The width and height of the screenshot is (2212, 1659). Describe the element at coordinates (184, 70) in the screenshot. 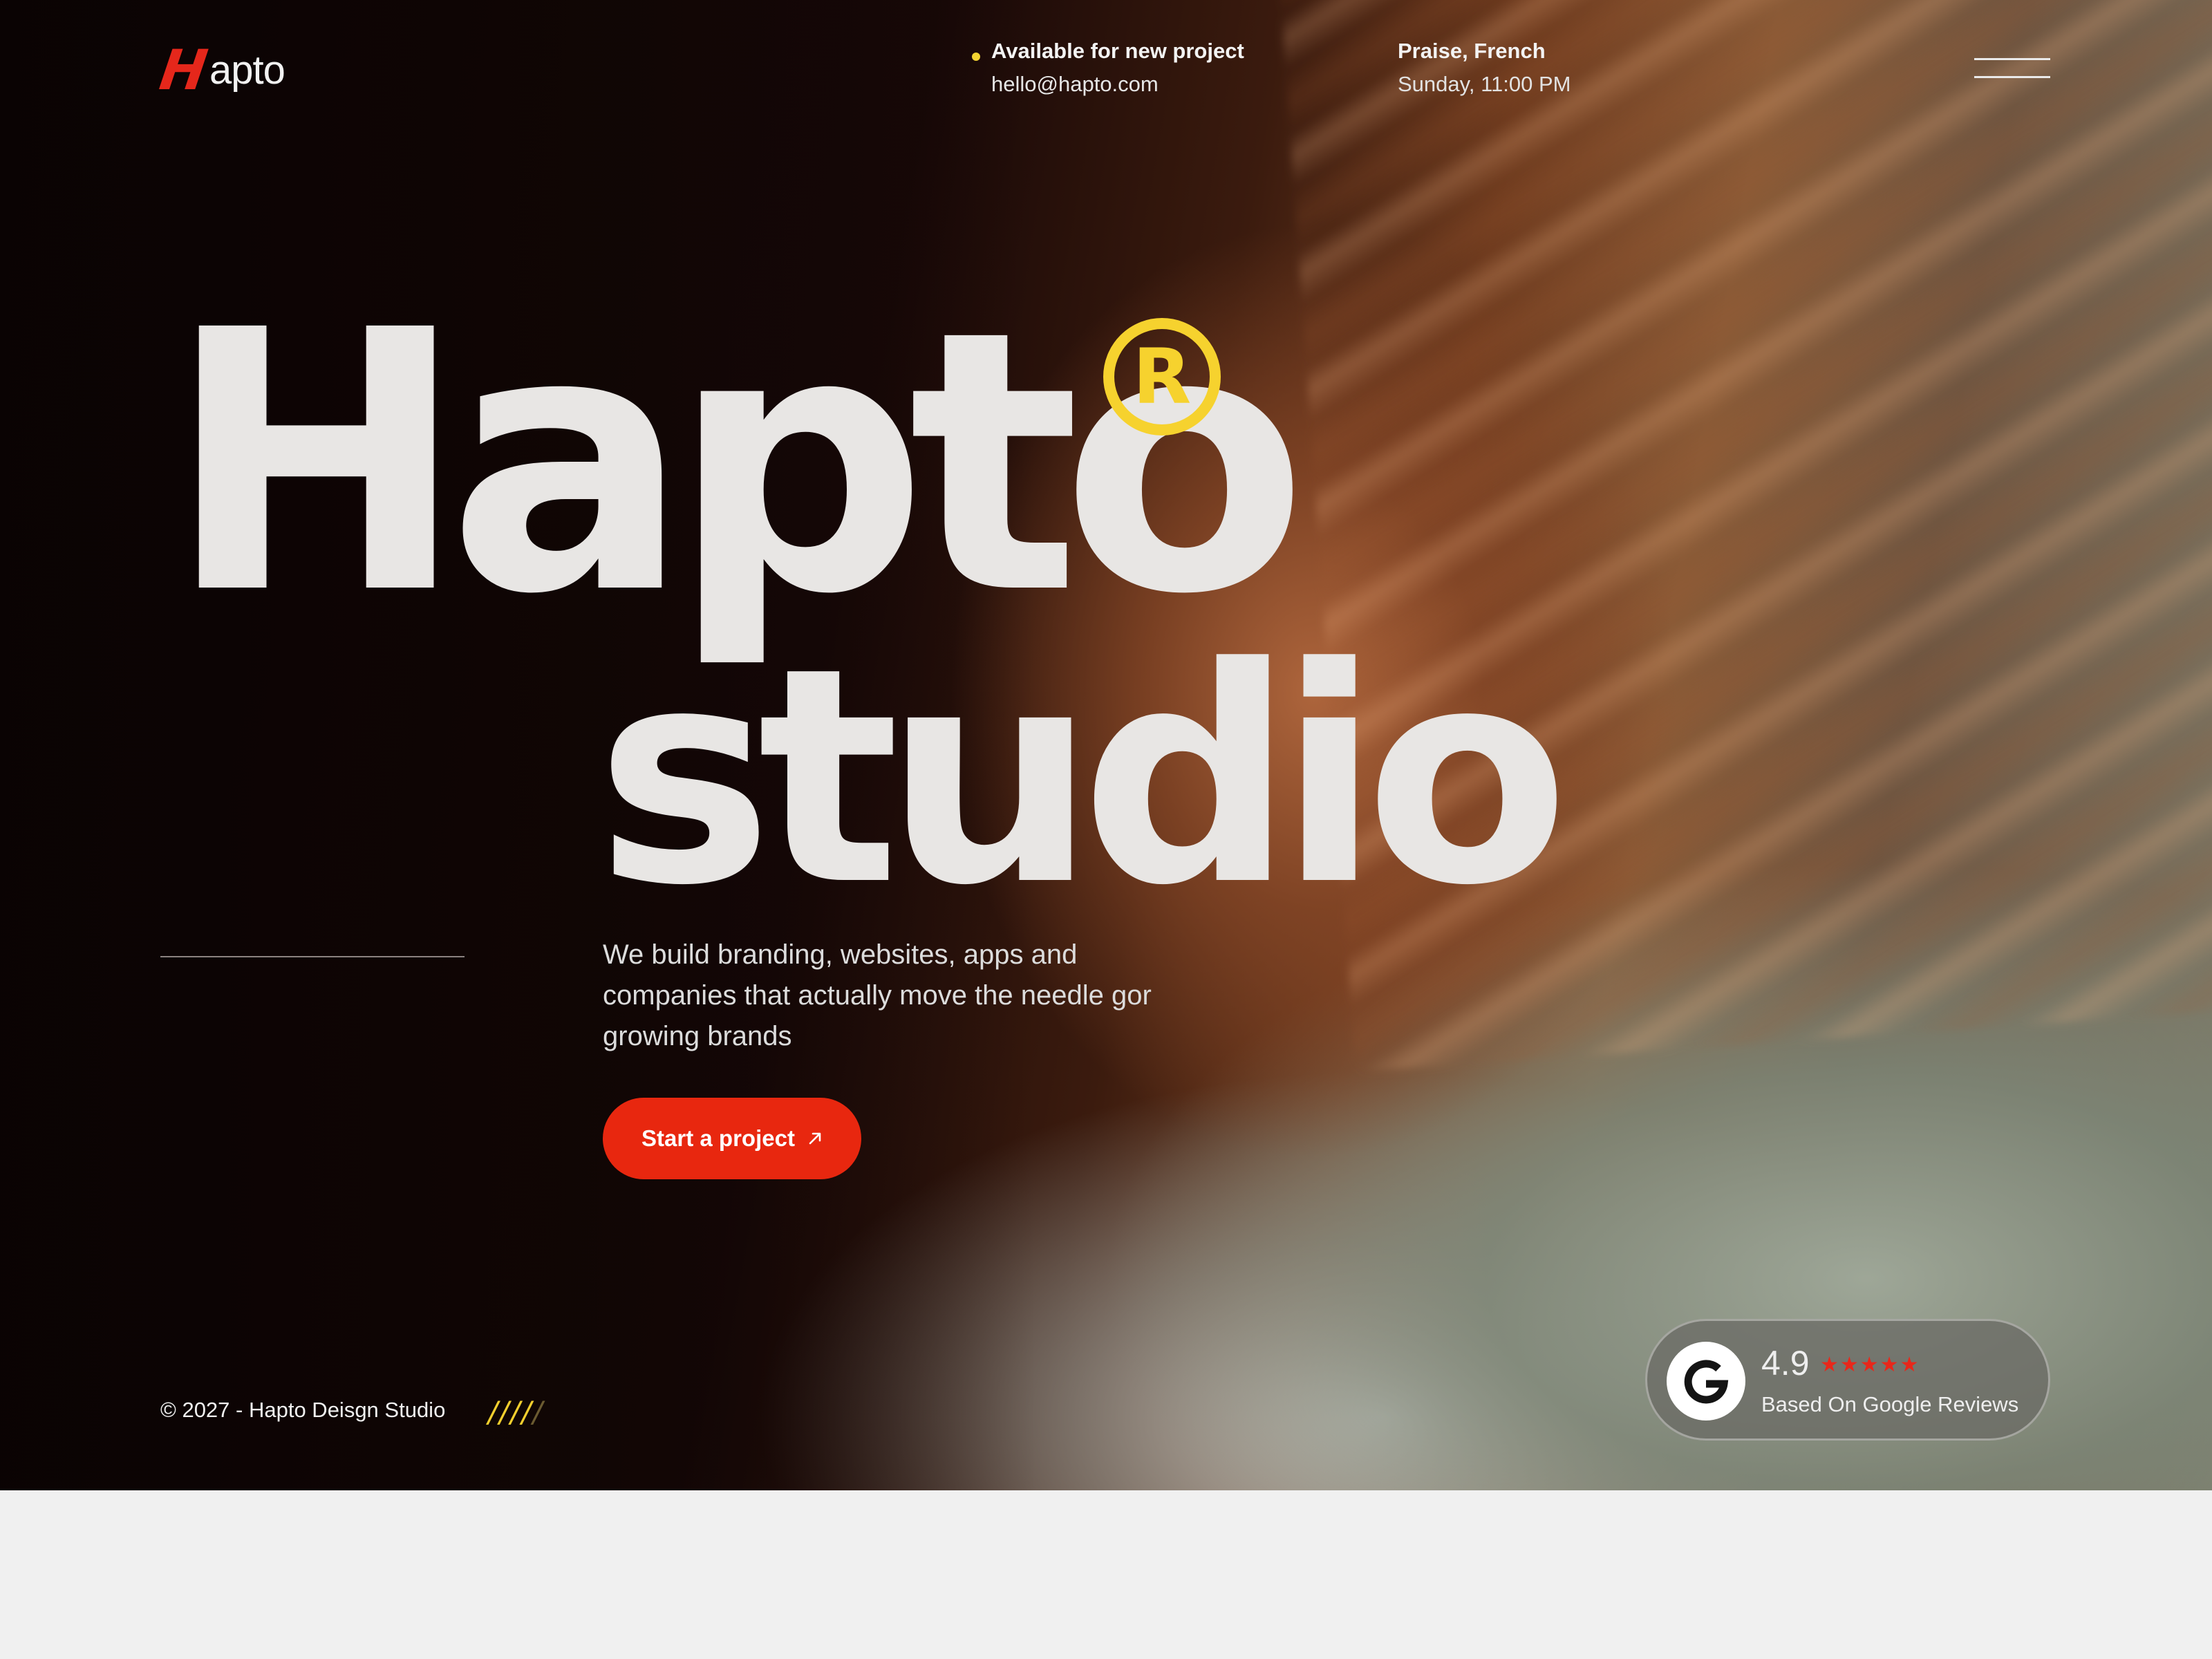

I see `logo-mark: H` at that location.